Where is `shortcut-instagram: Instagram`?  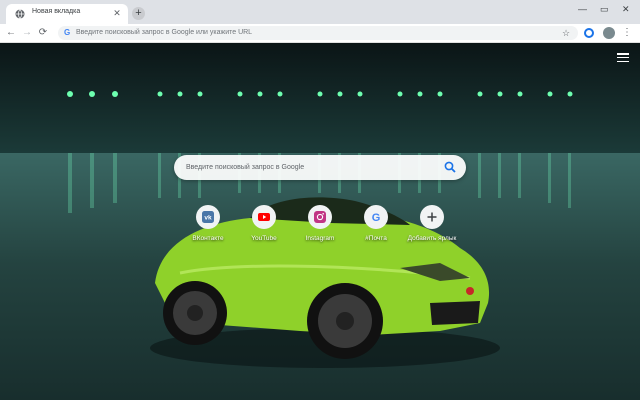 shortcut-instagram: Instagram is located at coordinates (320, 223).